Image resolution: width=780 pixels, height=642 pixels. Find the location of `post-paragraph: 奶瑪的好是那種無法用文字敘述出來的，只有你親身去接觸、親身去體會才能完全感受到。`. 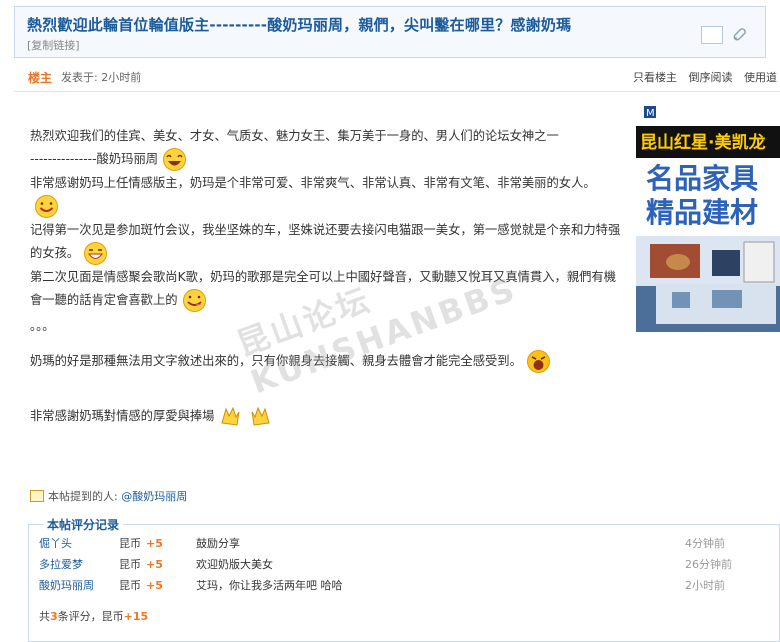

post-paragraph: 奶瑪的好是那種無法用文字敘述出來的，只有你親身去接觸、親身去體會才能完全感受到。 is located at coordinates (327, 361).